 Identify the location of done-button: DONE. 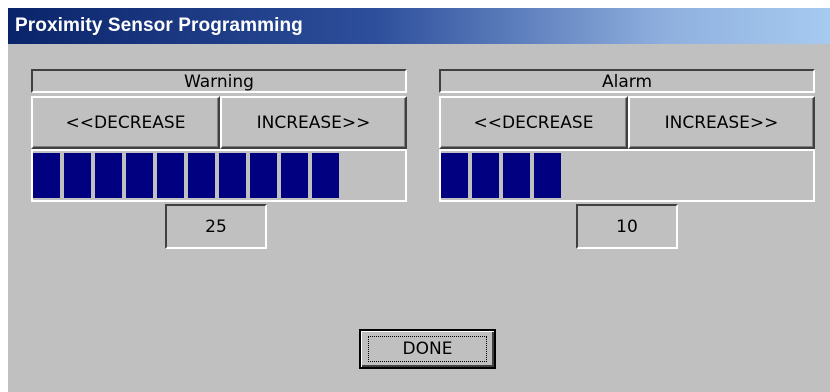
(427, 349).